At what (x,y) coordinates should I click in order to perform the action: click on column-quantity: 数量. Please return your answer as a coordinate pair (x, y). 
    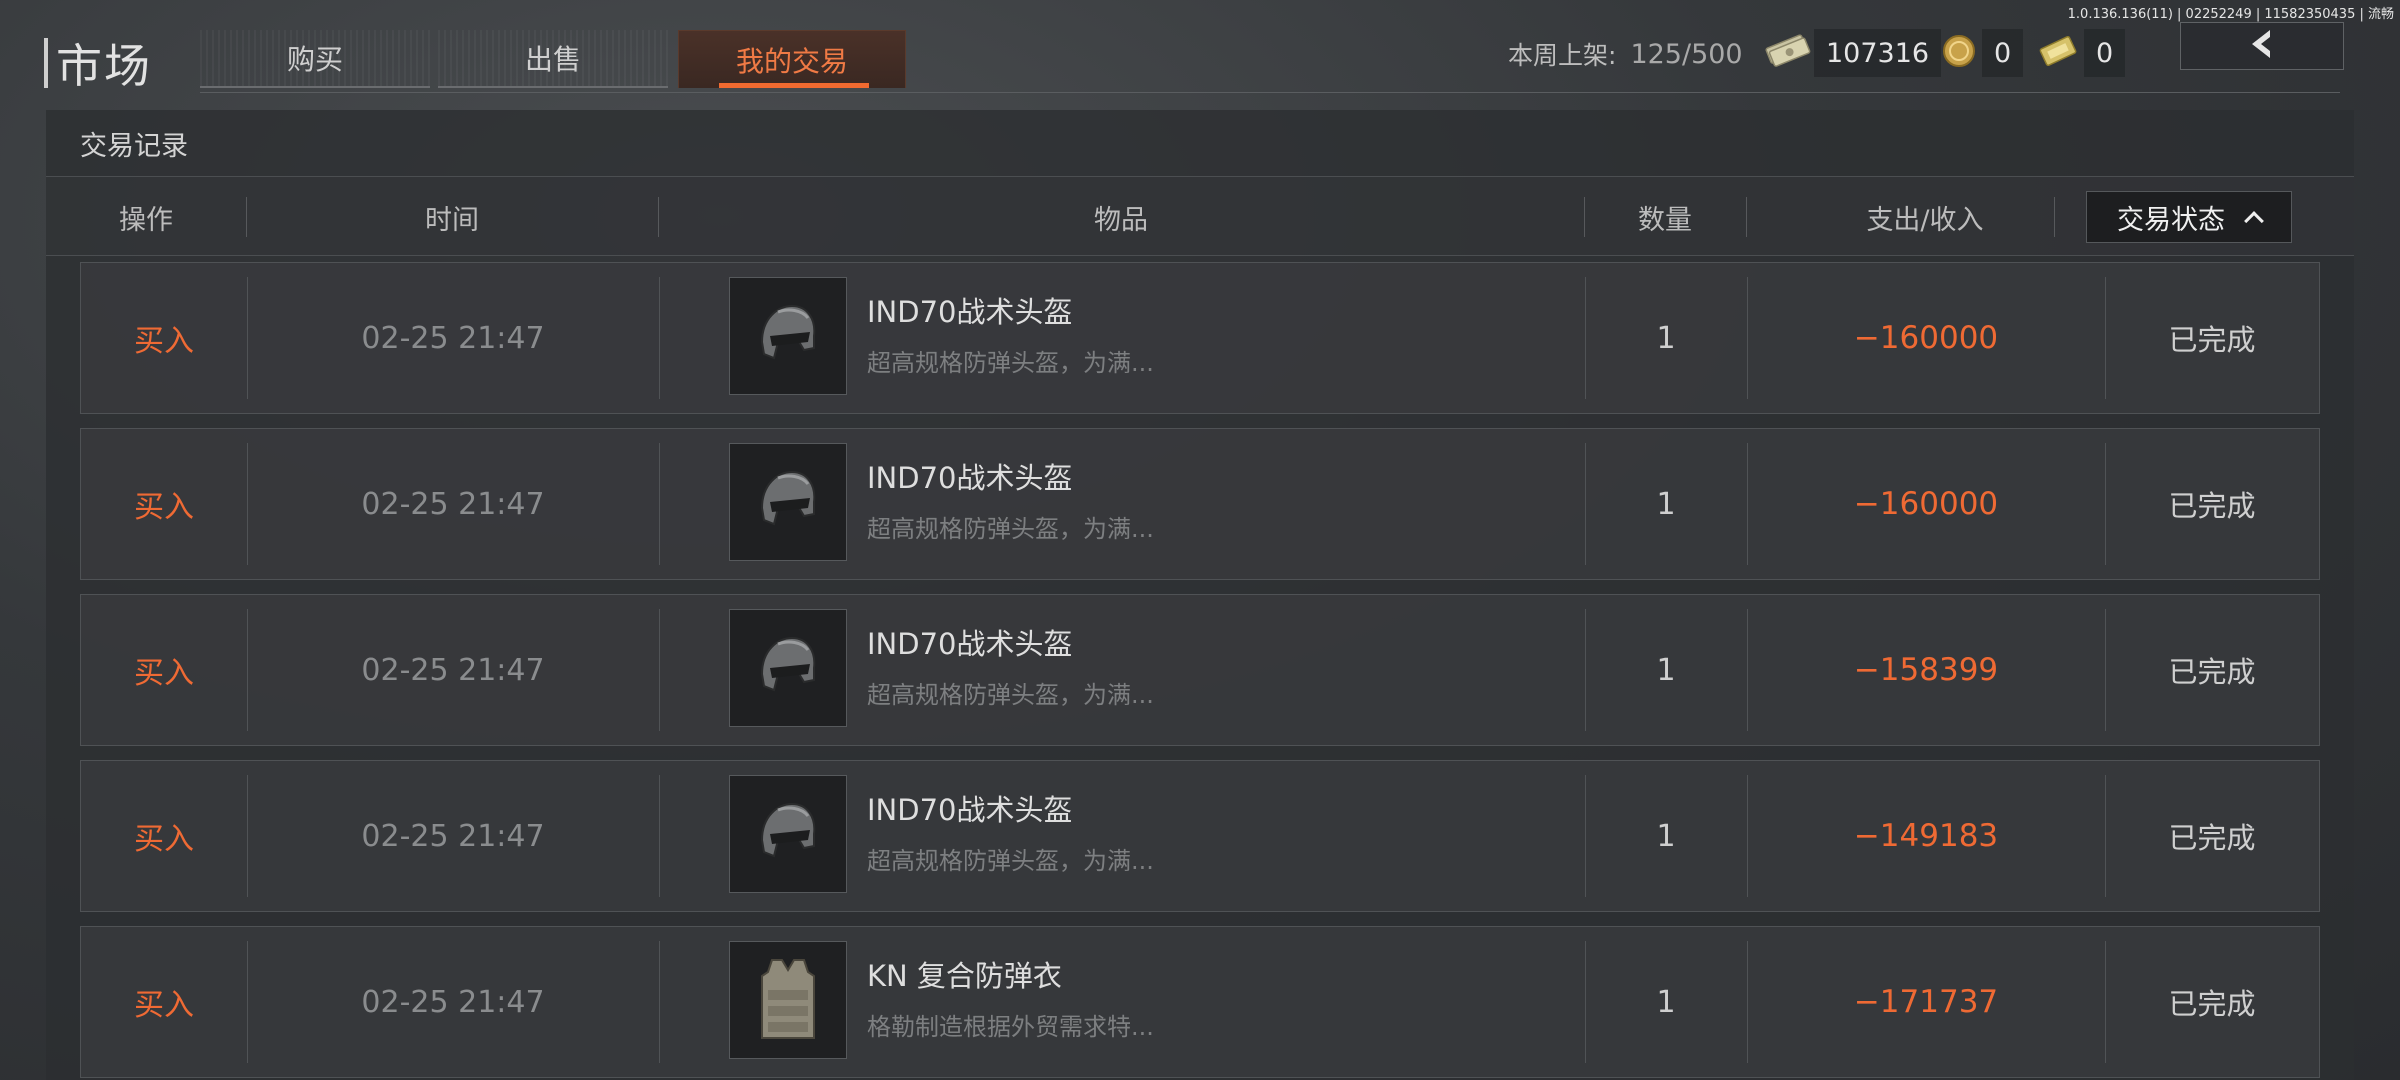
    Looking at the image, I should click on (1665, 220).